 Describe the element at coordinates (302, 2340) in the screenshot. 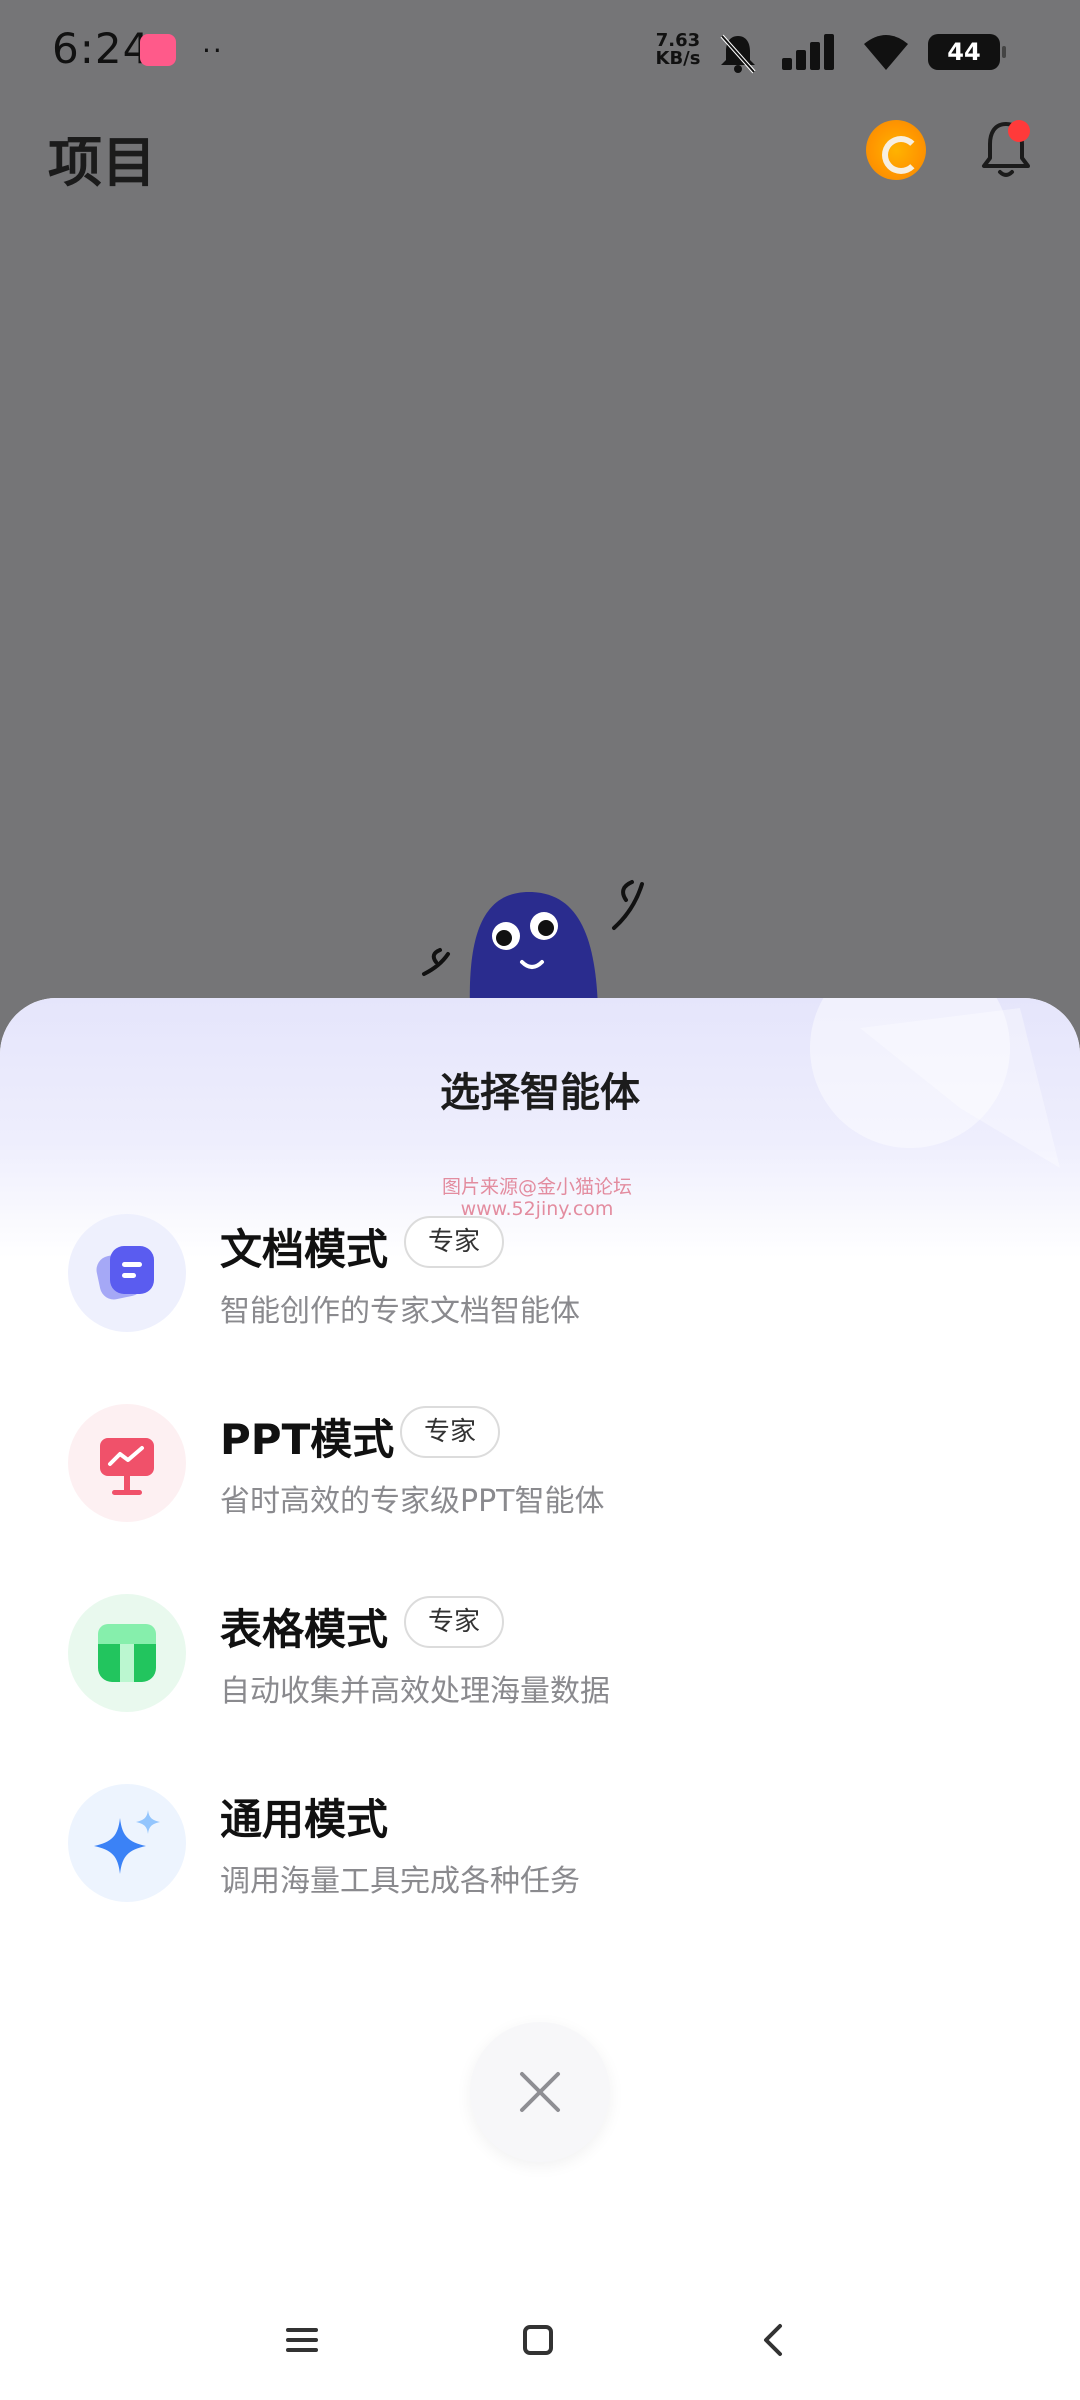

I see `menu-icon` at that location.